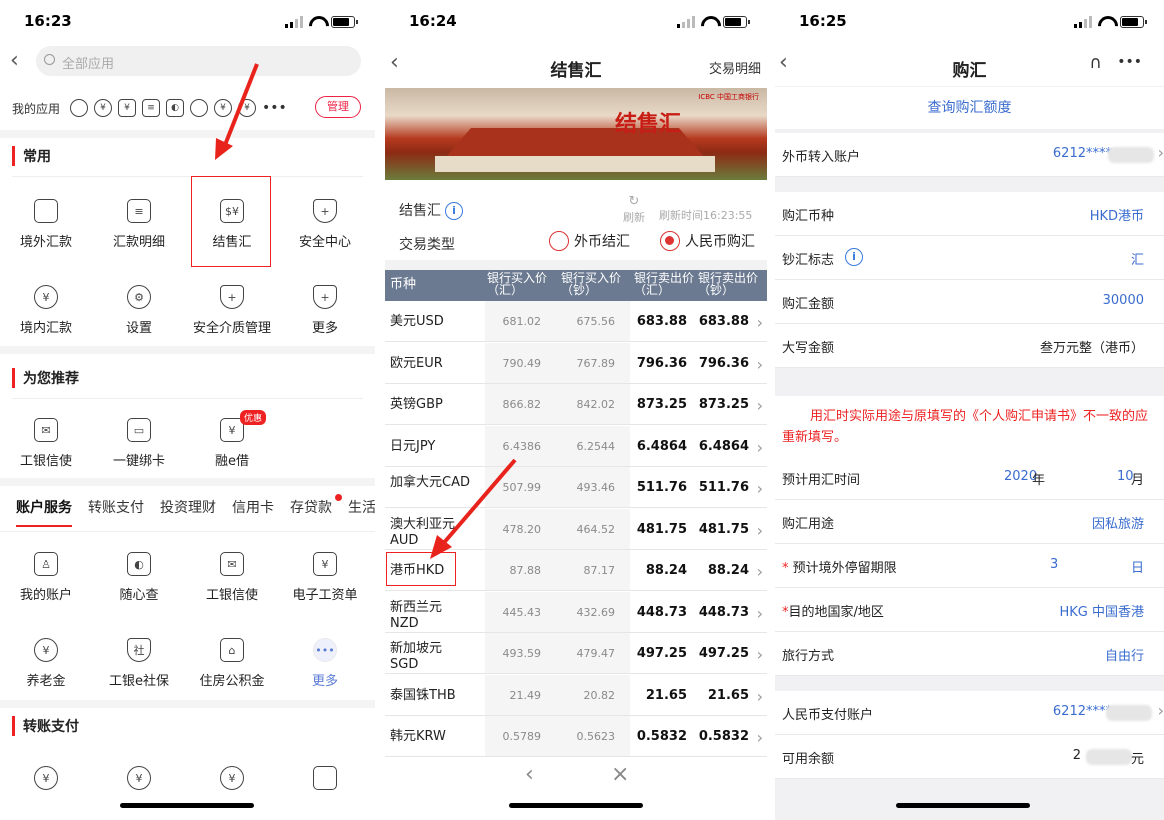 The image size is (1164, 820). What do you see at coordinates (127, 108) in the screenshot?
I see `bill-icon: ¥` at bounding box center [127, 108].